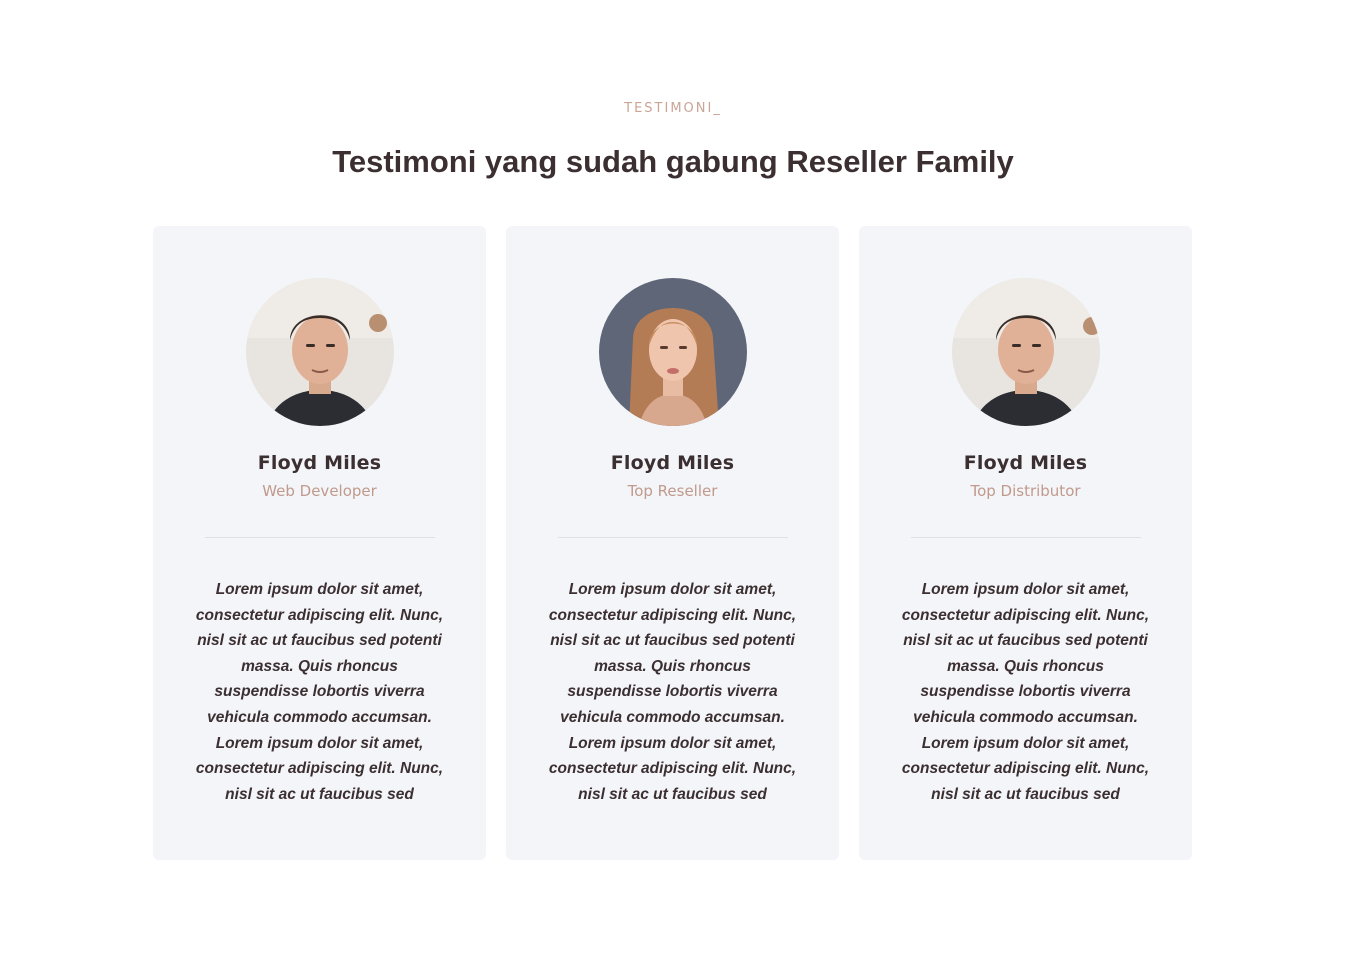  Describe the element at coordinates (673, 108) in the screenshot. I see `section-eyebrow: TESTIMONI_` at that location.